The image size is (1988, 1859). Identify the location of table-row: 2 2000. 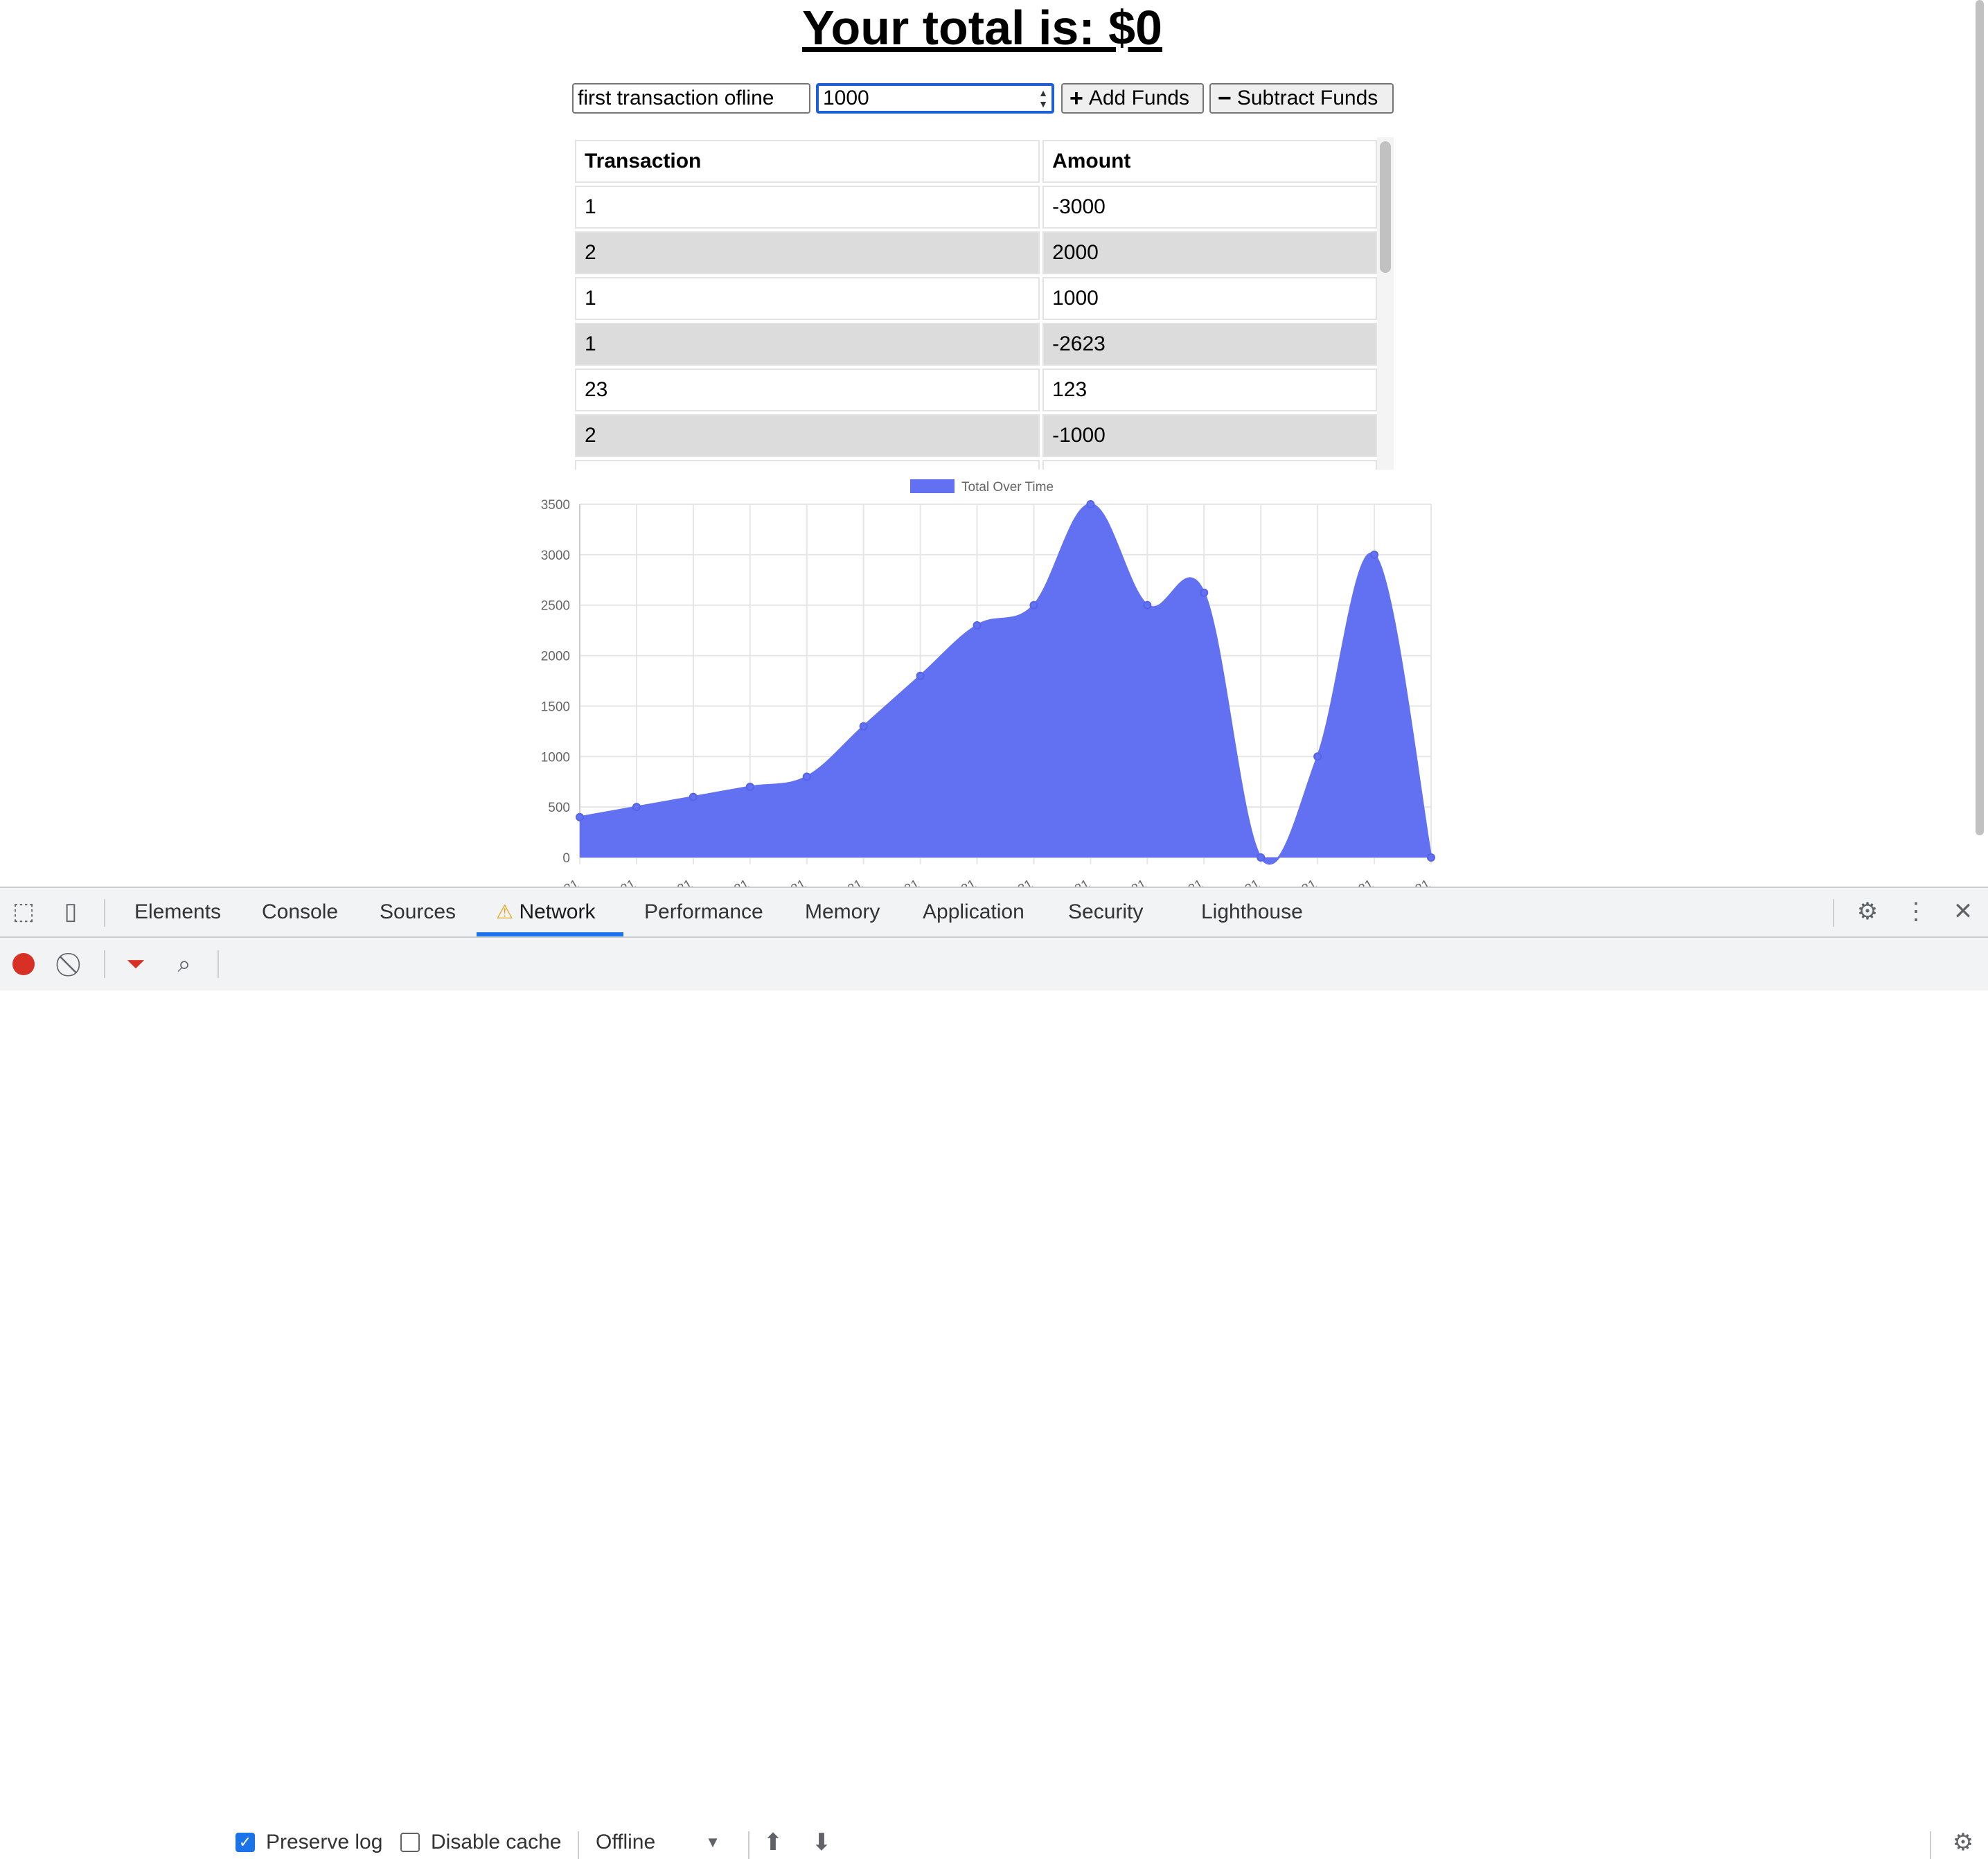
(976, 252).